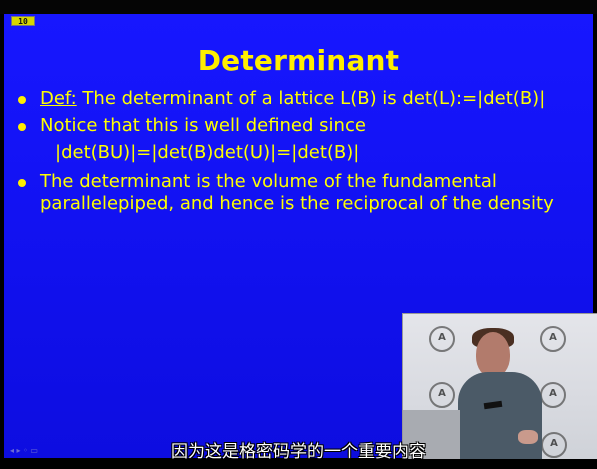  I want to click on speaker-video: A A A A A, so click(499, 386).